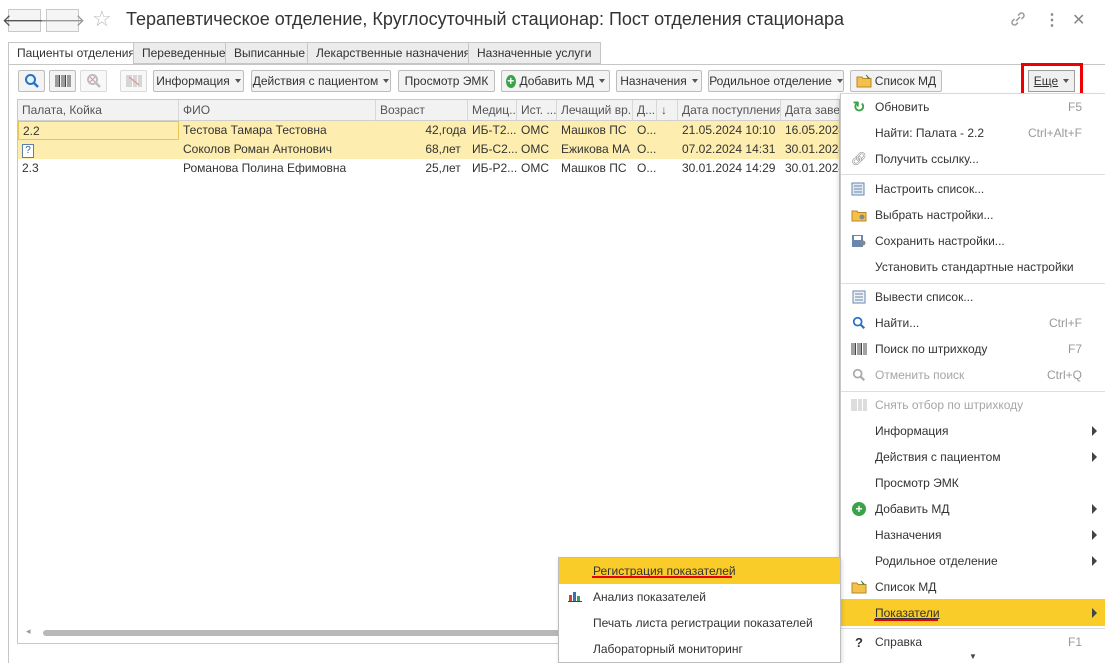 The image size is (1105, 663). I want to click on menu-item-view-emk: Просмотр ЭМК, so click(973, 483).